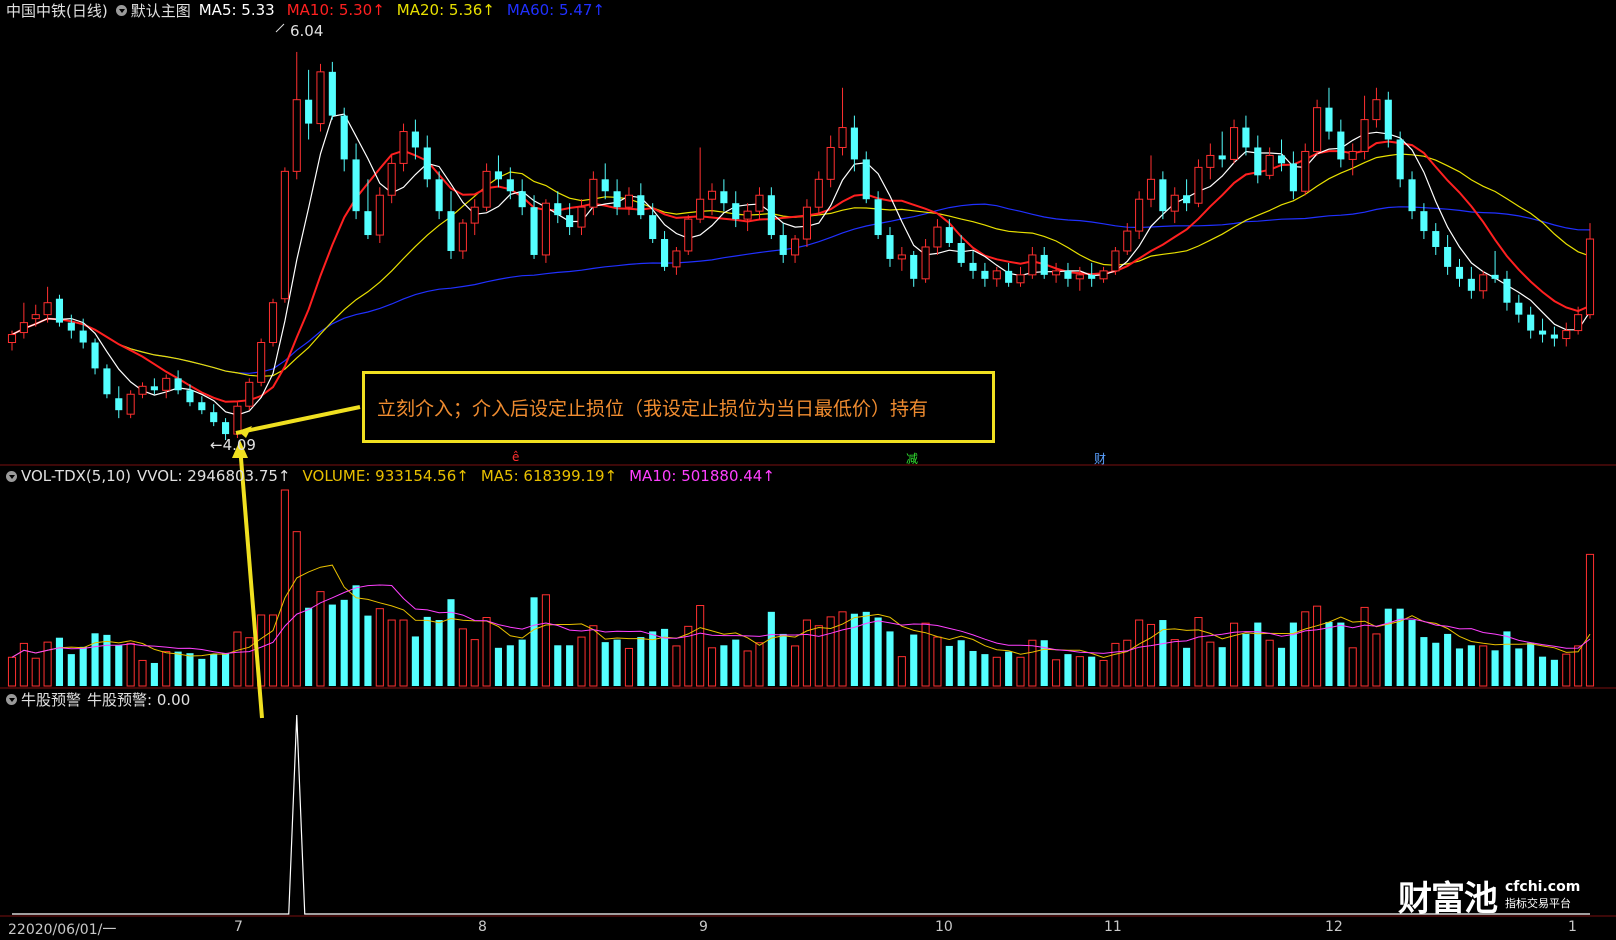  I want to click on signal-indicator-name: 牛股预警, so click(51, 699).